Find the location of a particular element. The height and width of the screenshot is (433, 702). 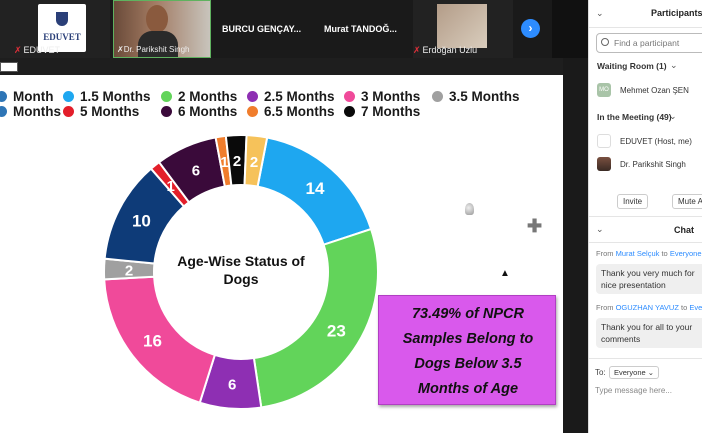

in-meeting-header: In the Meeting (49) is located at coordinates (634, 117).